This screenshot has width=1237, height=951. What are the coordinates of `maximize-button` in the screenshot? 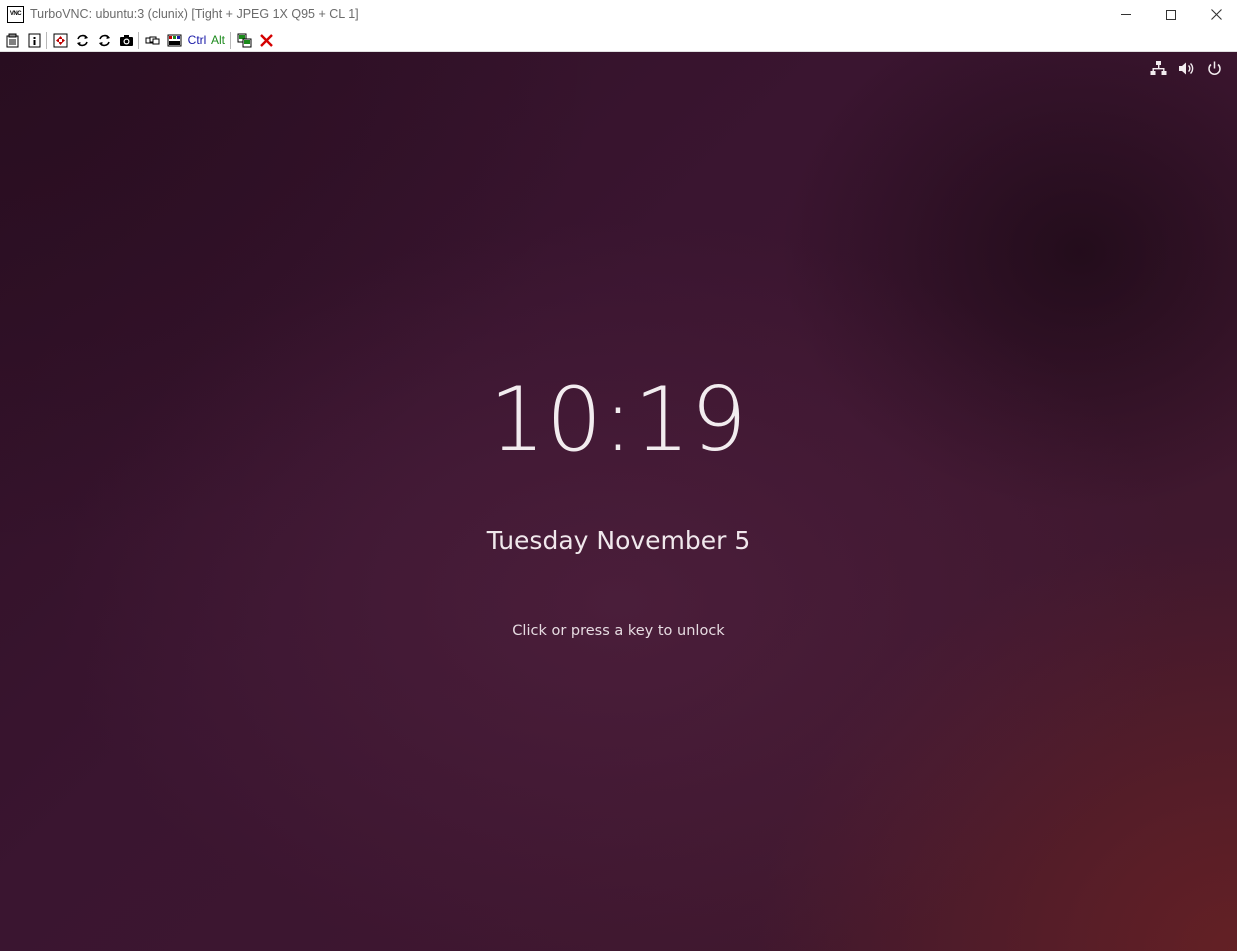 It's located at (1171, 14).